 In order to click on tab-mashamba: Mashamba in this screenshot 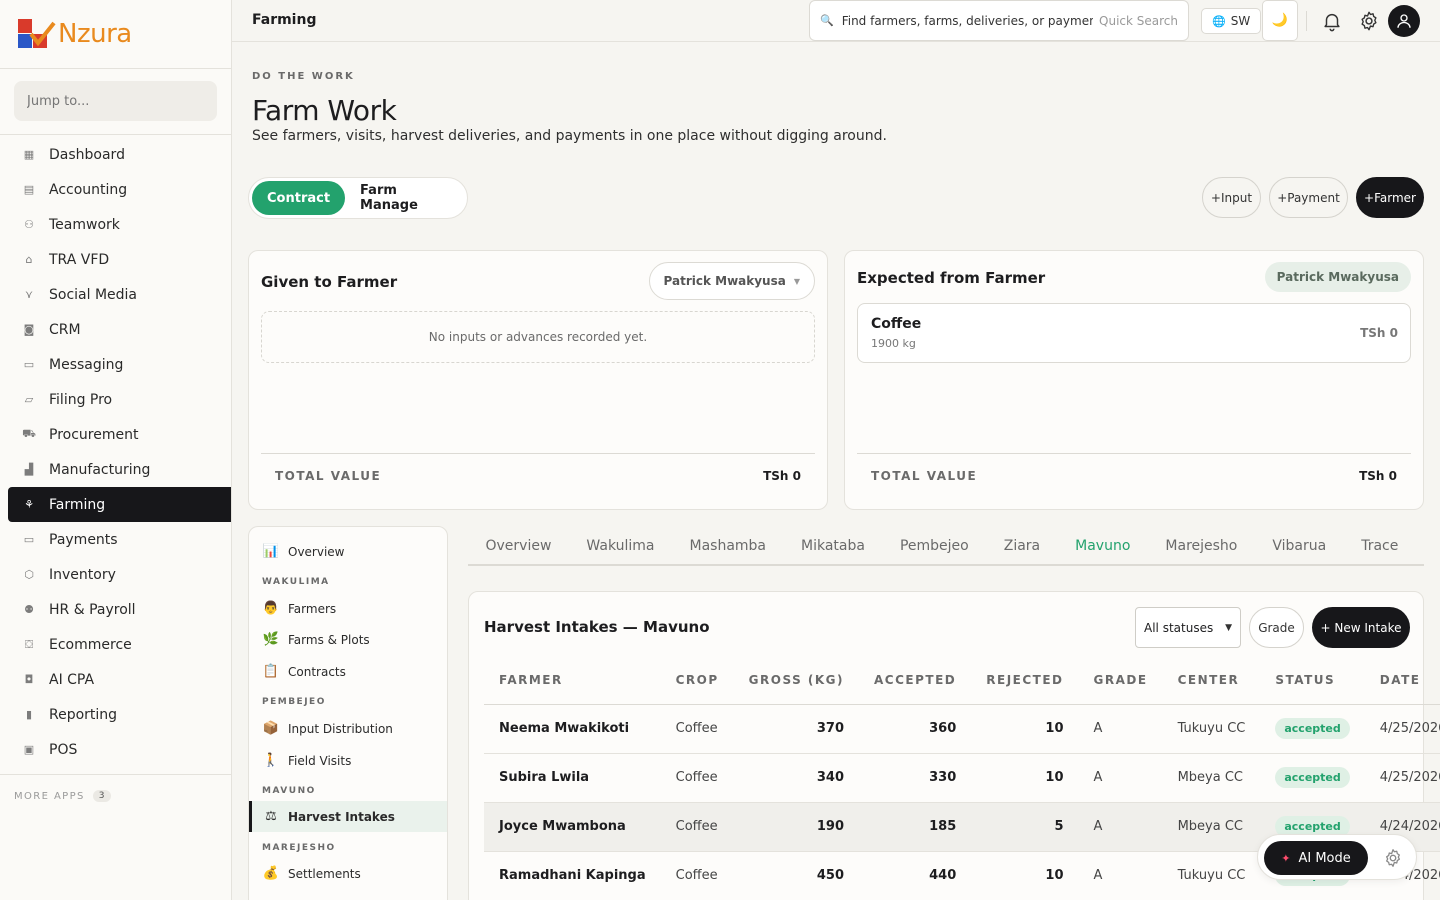, I will do `click(728, 546)`.